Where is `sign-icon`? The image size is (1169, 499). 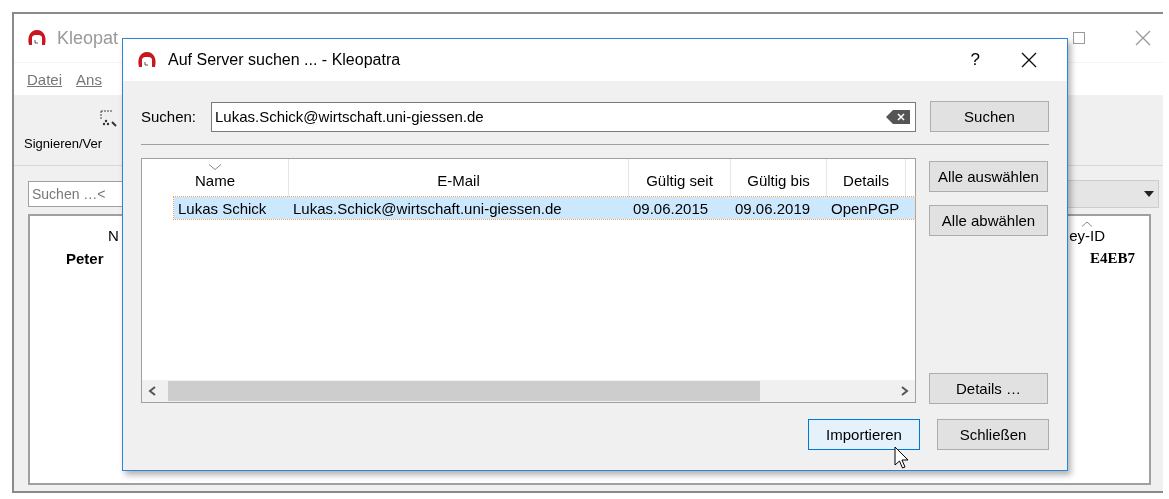
sign-icon is located at coordinates (109, 119).